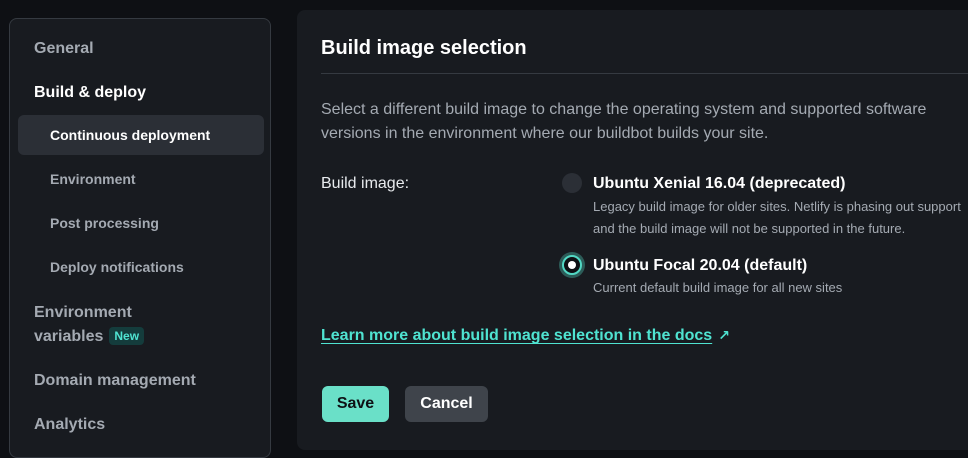 The height and width of the screenshot is (458, 968). I want to click on sidebar-subitem-post-processing: Post processing, so click(141, 223).